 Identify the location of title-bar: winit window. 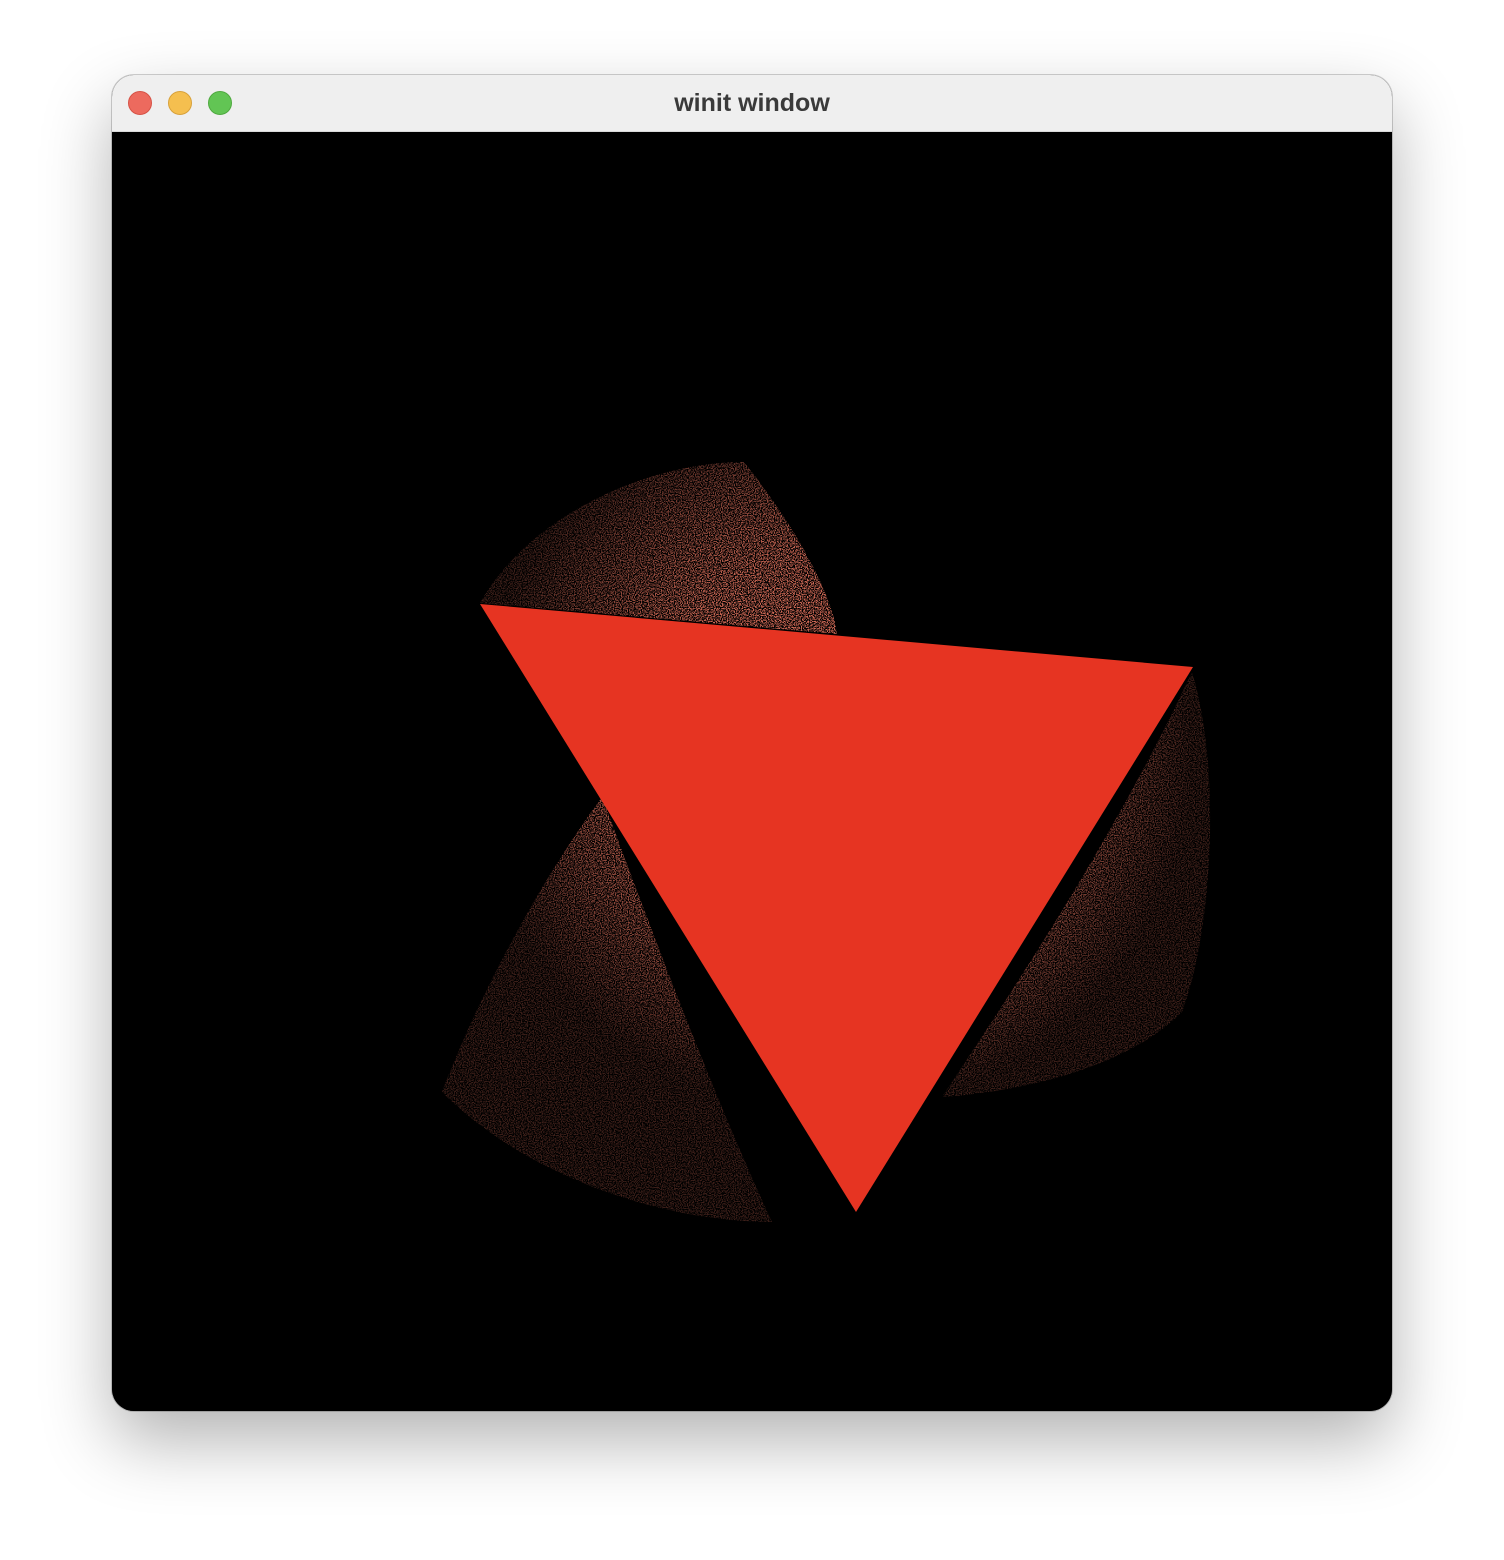
(752, 103).